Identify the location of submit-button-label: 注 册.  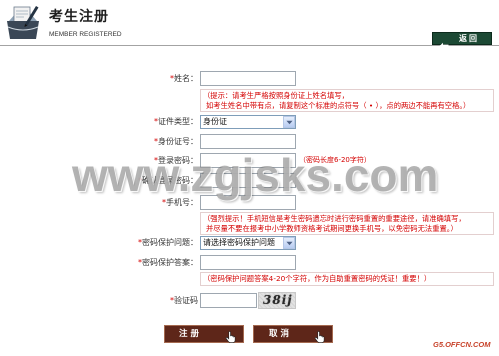
(189, 334).